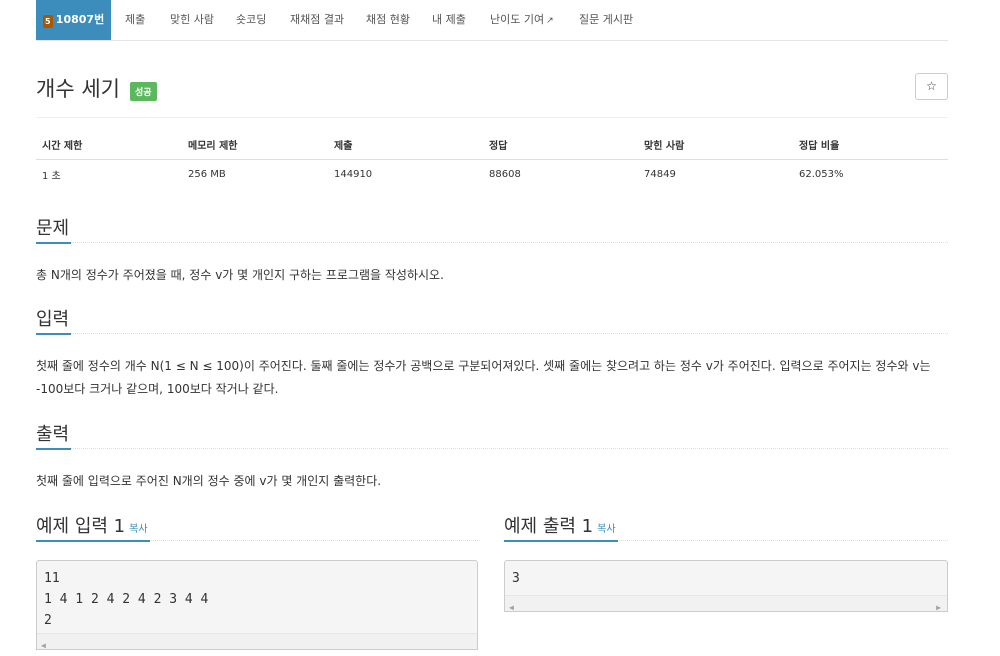 The width and height of the screenshot is (1000, 656). I want to click on value-accept-ratio: 62.053%, so click(821, 174).